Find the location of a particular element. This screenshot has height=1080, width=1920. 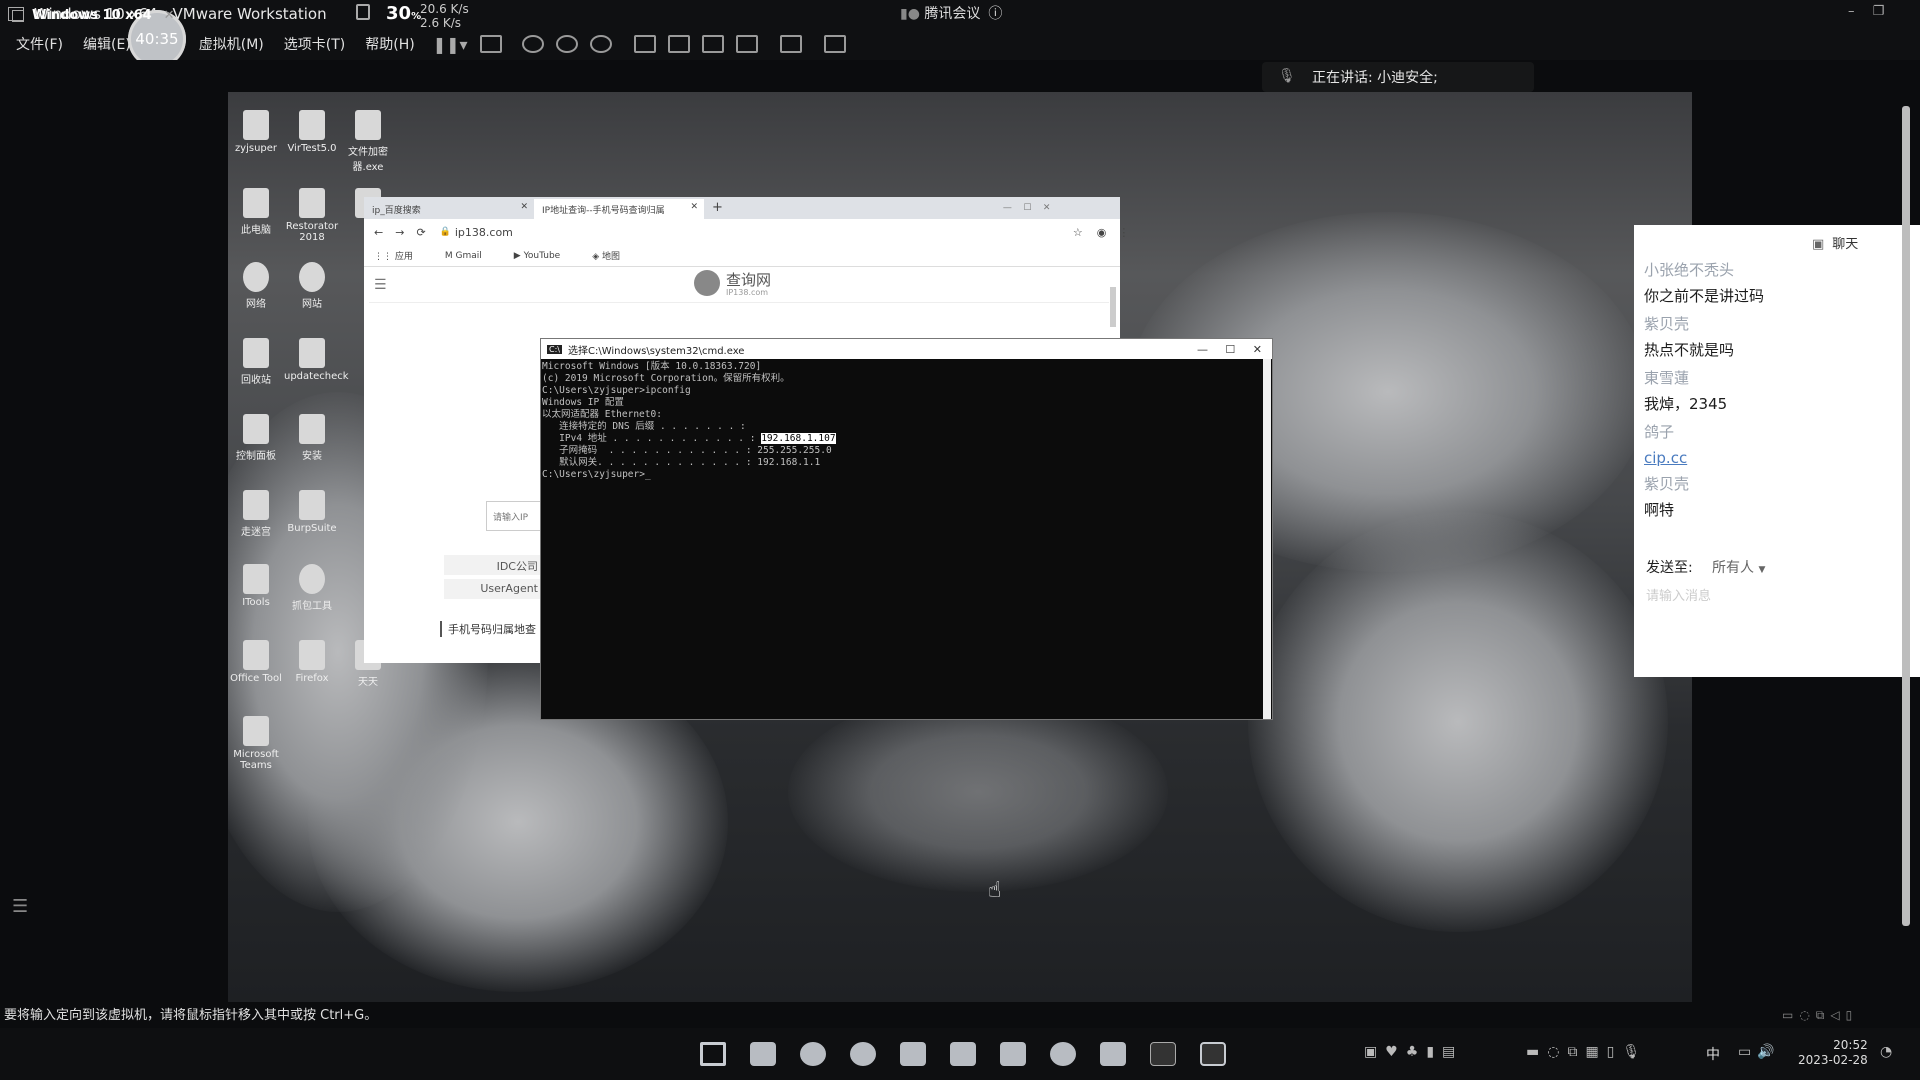

vm-tab: Windows 10 x64 ✕ is located at coordinates (93, 15).